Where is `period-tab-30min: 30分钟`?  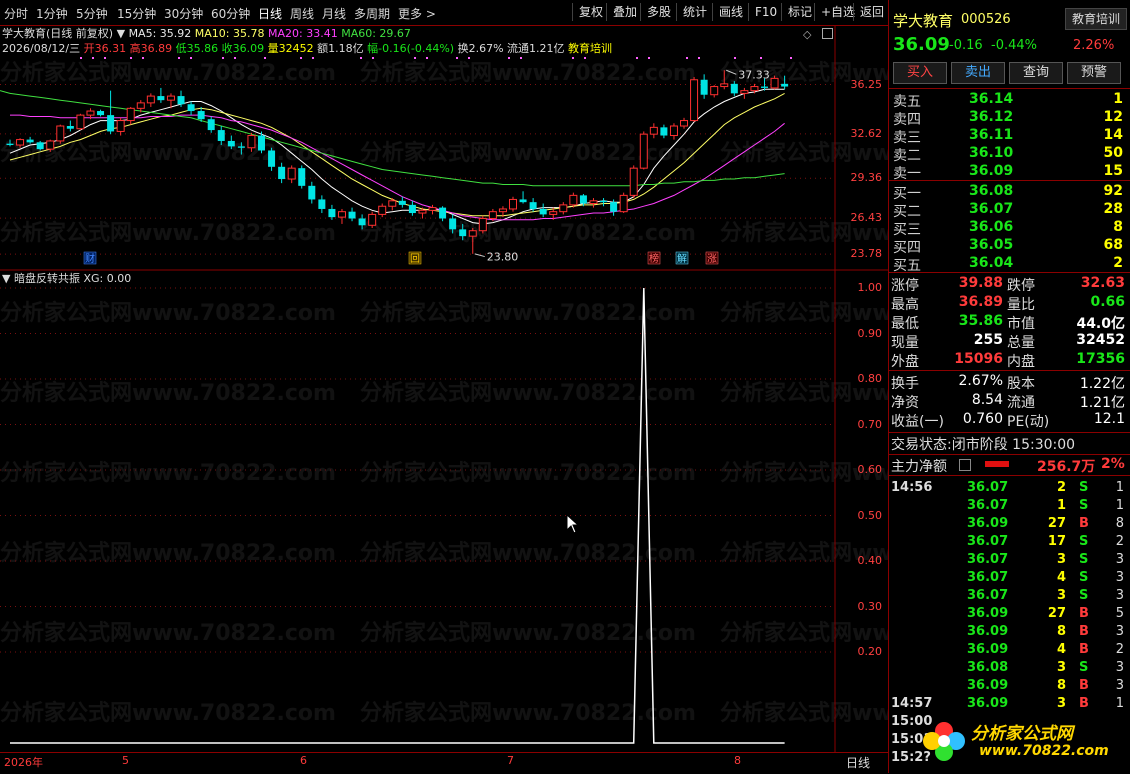
period-tab-30min: 30分钟 is located at coordinates (183, 13).